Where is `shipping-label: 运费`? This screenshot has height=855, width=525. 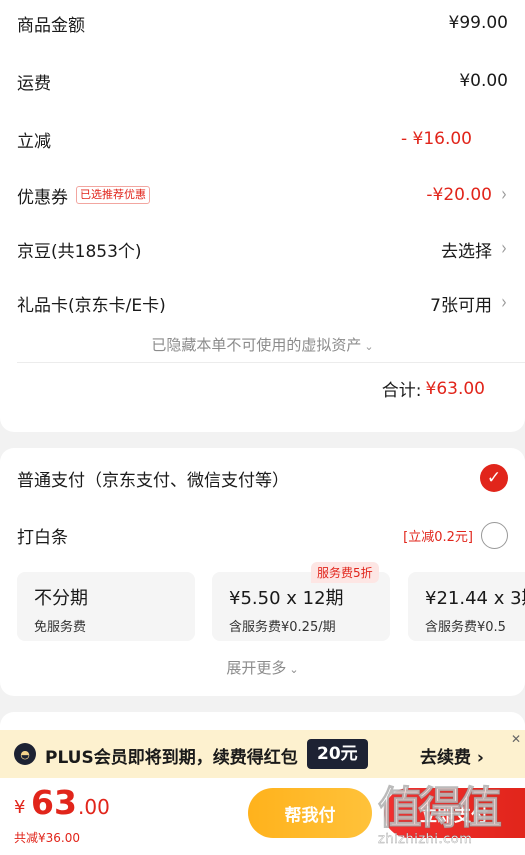
shipping-label: 运费 is located at coordinates (34, 83).